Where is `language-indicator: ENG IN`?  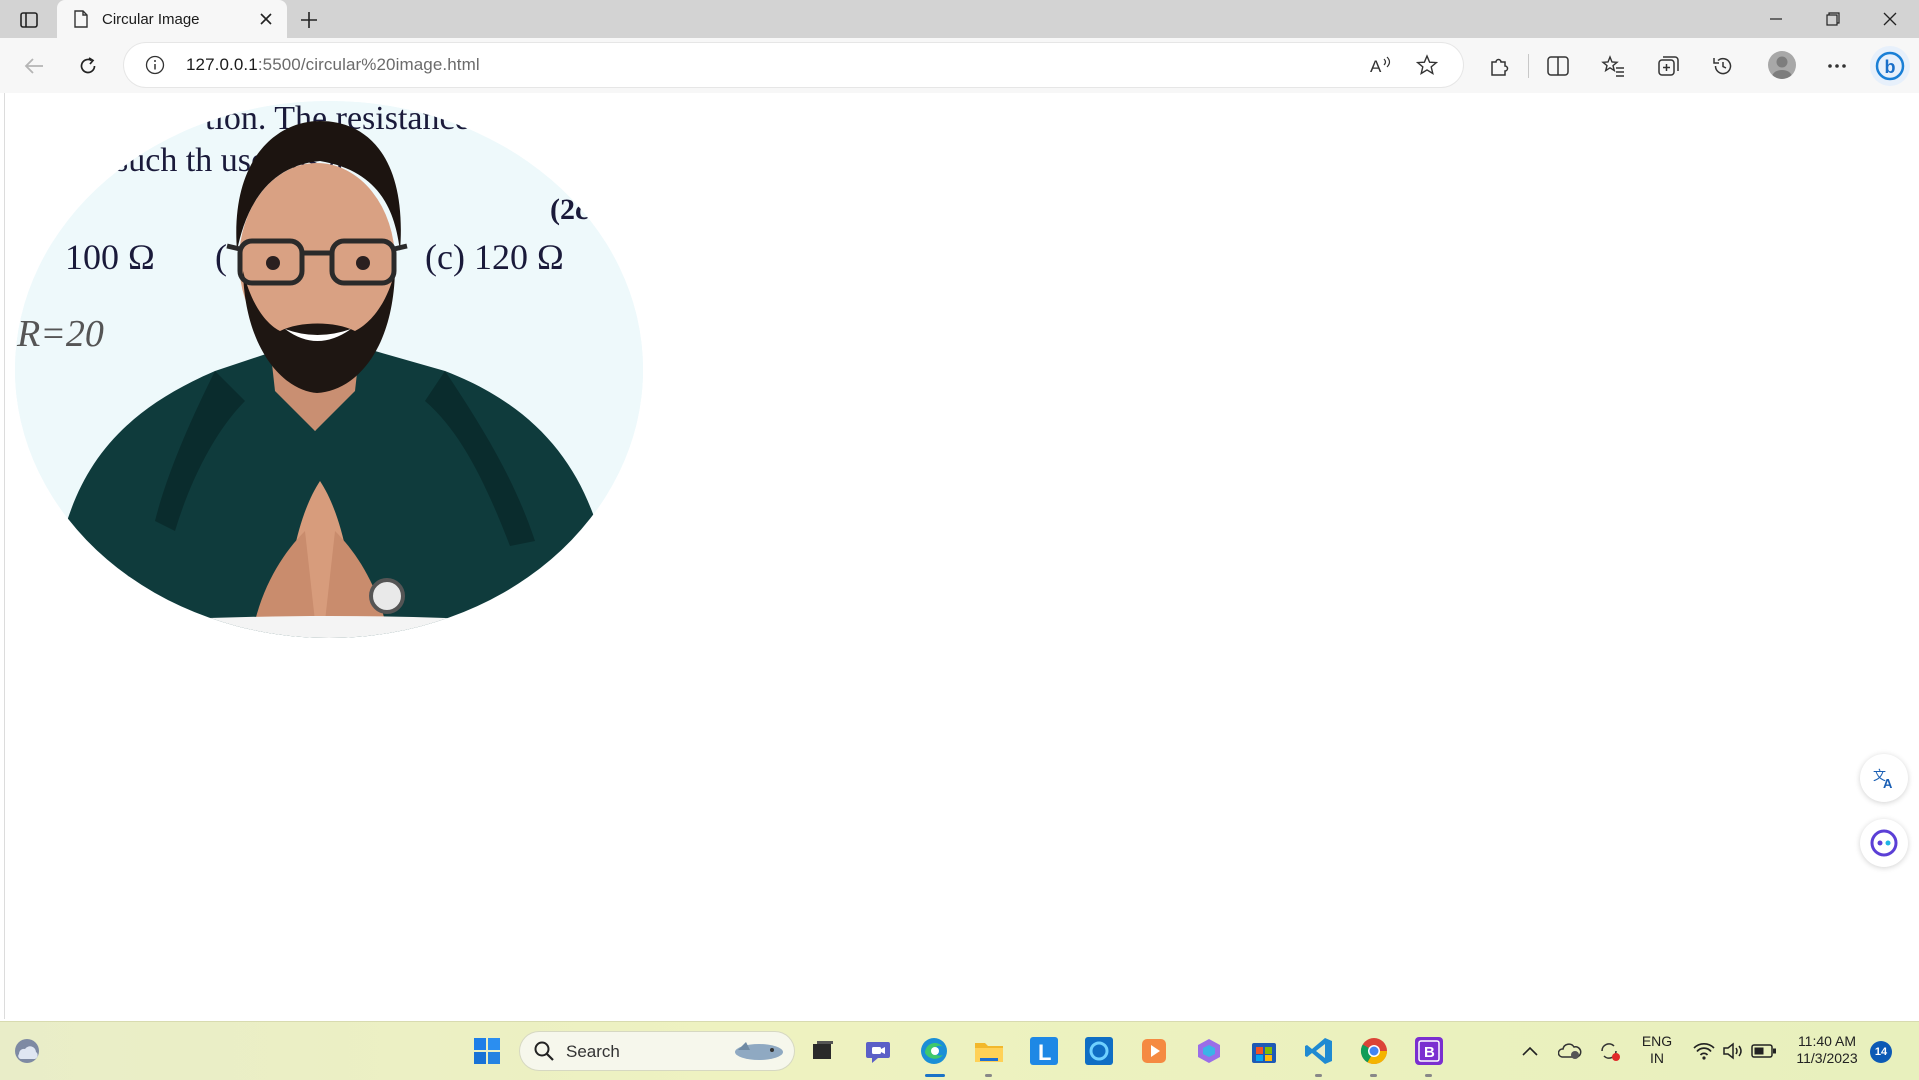
language-indicator: ENG IN is located at coordinates (1657, 1050).